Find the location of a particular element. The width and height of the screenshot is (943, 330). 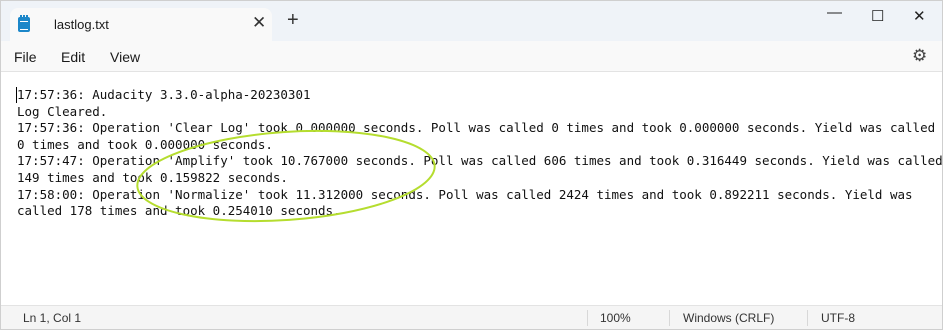

tab-lastlog: lastlog.txt ✕ is located at coordinates (141, 24).